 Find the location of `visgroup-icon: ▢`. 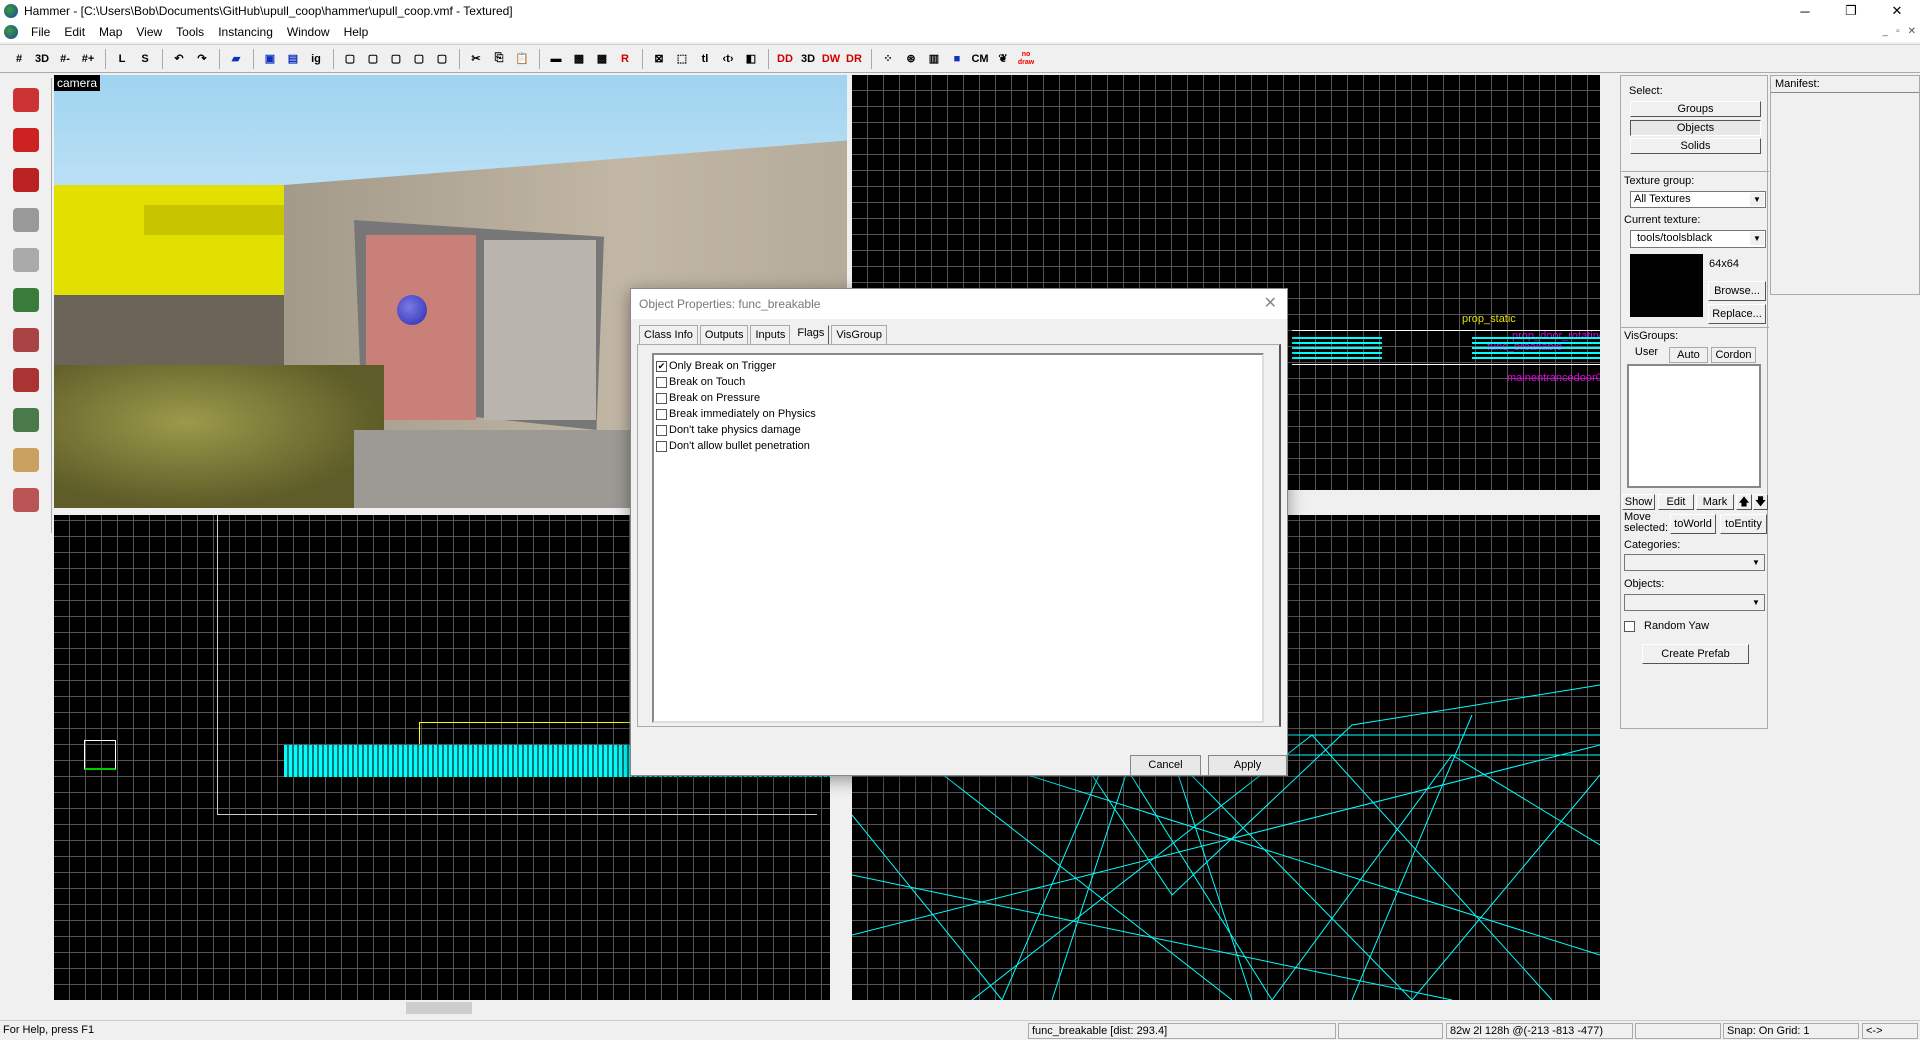

visgroup-icon: ▢ is located at coordinates (419, 59).